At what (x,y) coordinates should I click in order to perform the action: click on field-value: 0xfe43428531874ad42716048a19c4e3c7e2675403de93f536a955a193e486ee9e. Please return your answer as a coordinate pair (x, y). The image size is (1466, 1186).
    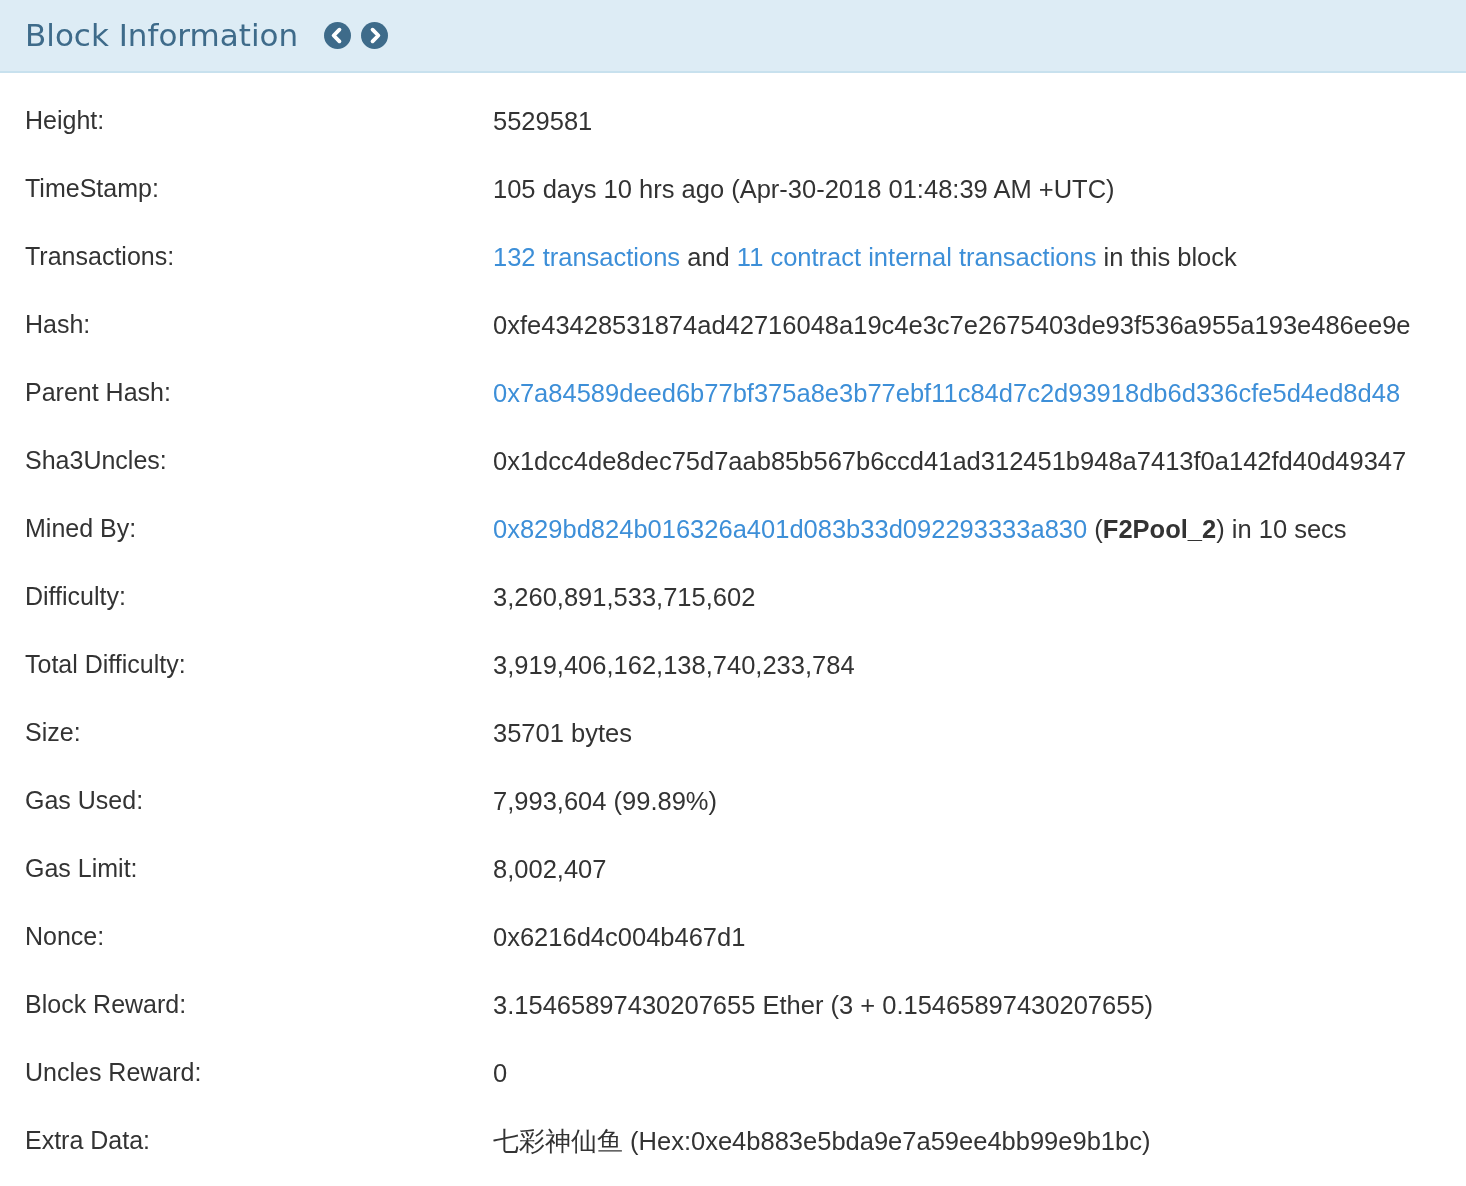
    Looking at the image, I should click on (952, 325).